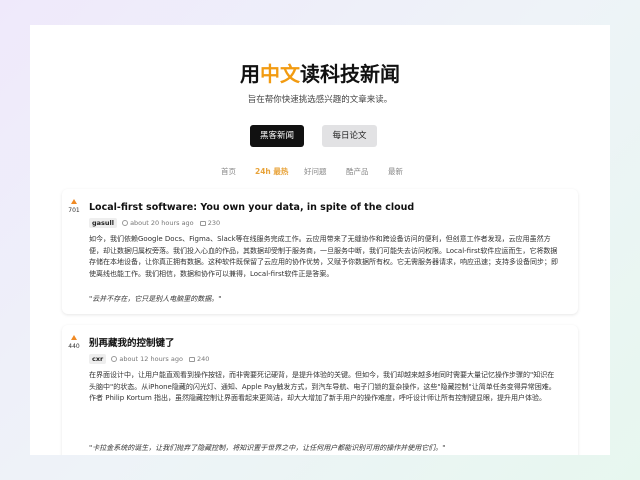  Describe the element at coordinates (74, 346) in the screenshot. I see `story-score: 440` at that location.